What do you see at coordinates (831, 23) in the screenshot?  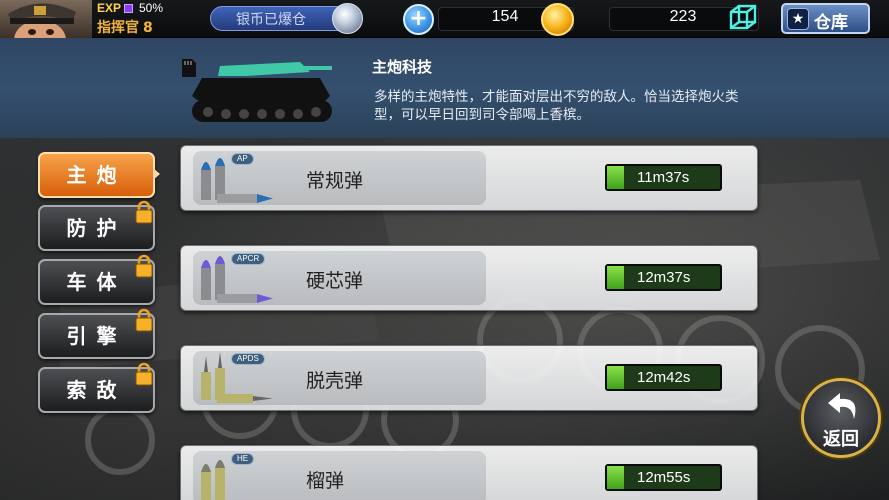 I see `warehouse-label: 仓库` at bounding box center [831, 23].